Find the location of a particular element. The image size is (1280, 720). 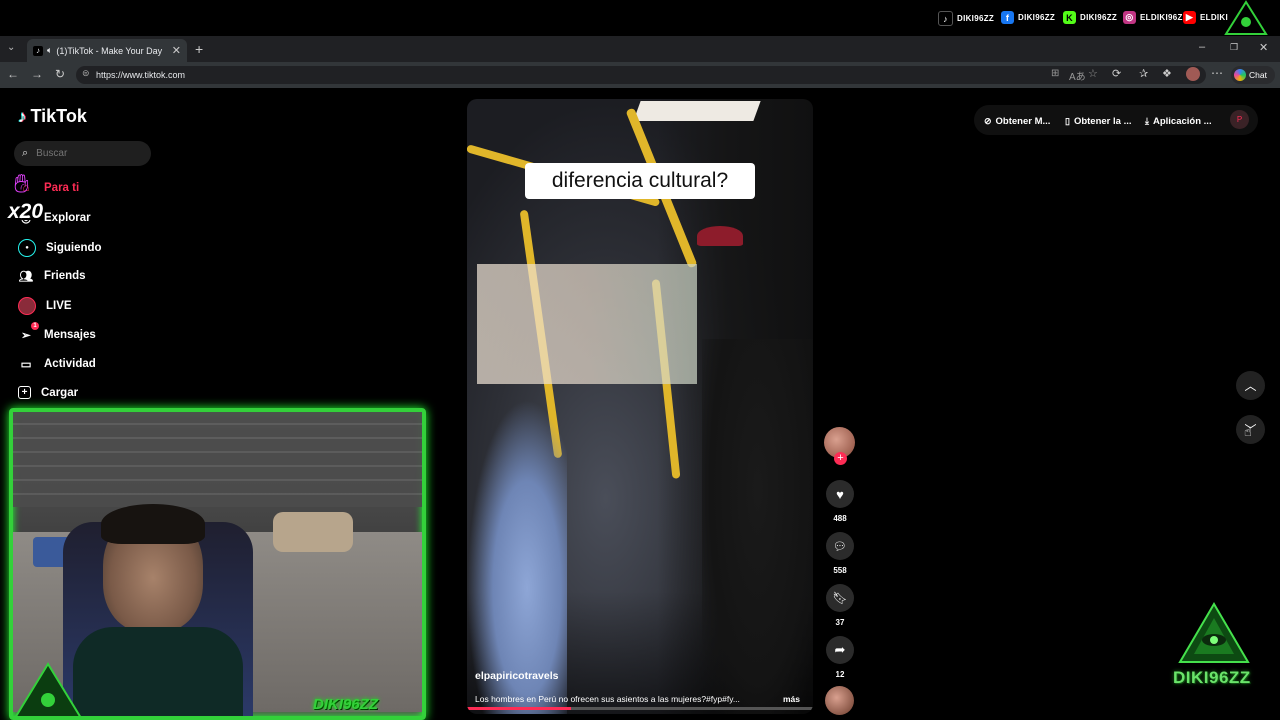

video-author: elpapiricotravels is located at coordinates (516, 676).